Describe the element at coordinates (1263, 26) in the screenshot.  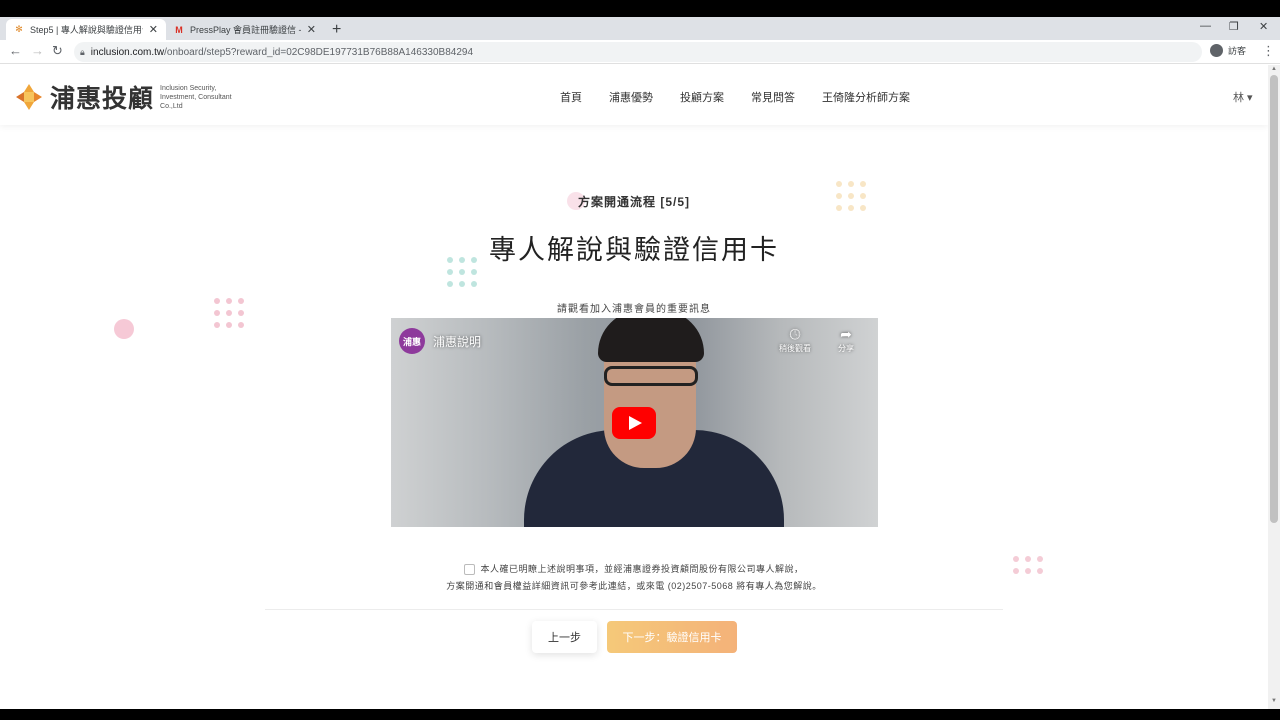
I see `close-window-icon: ✕` at that location.